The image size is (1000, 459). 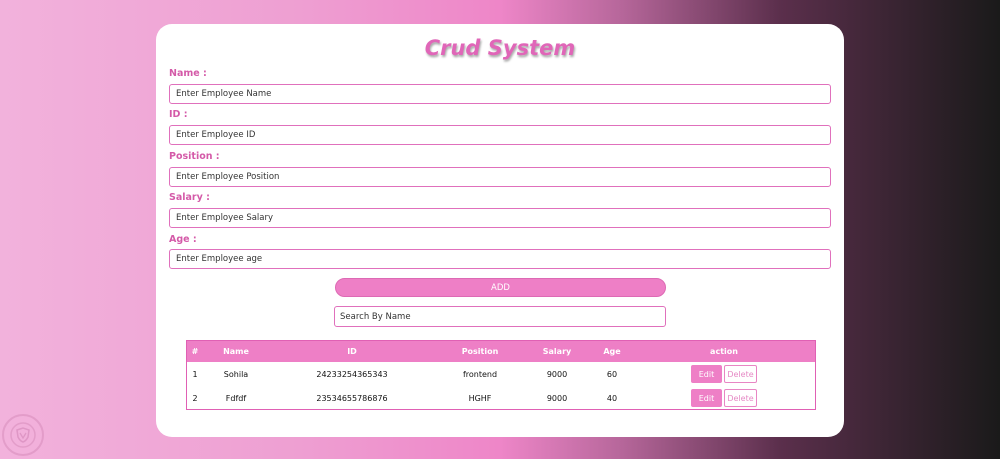 What do you see at coordinates (500, 218) in the screenshot?
I see `salary-input: Enter Employee Salary` at bounding box center [500, 218].